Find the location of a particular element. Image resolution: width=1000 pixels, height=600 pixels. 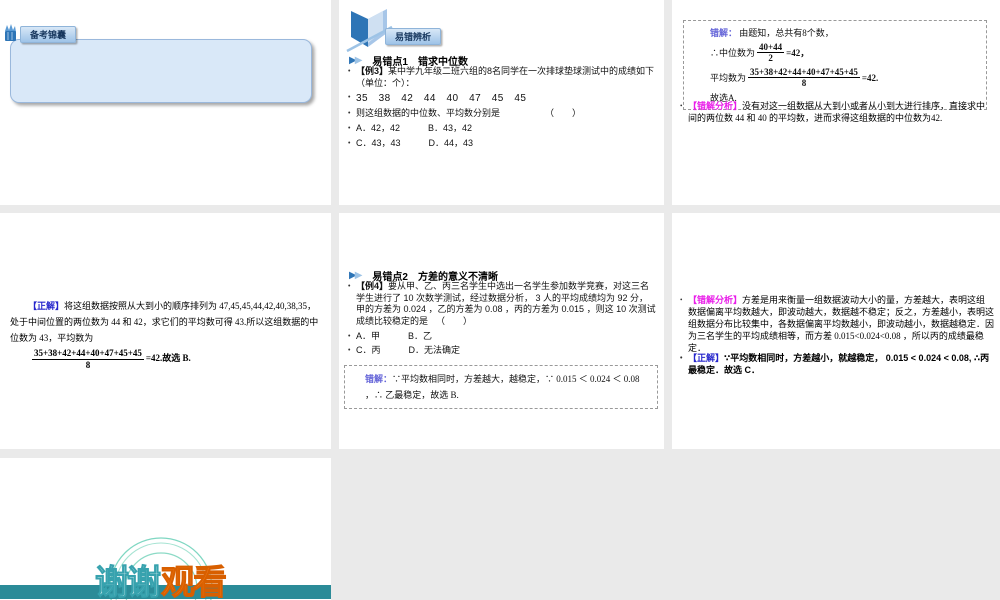

question-line: 则这组数据的中位数、平均数分别是 （ ） is located at coordinates (502, 114).